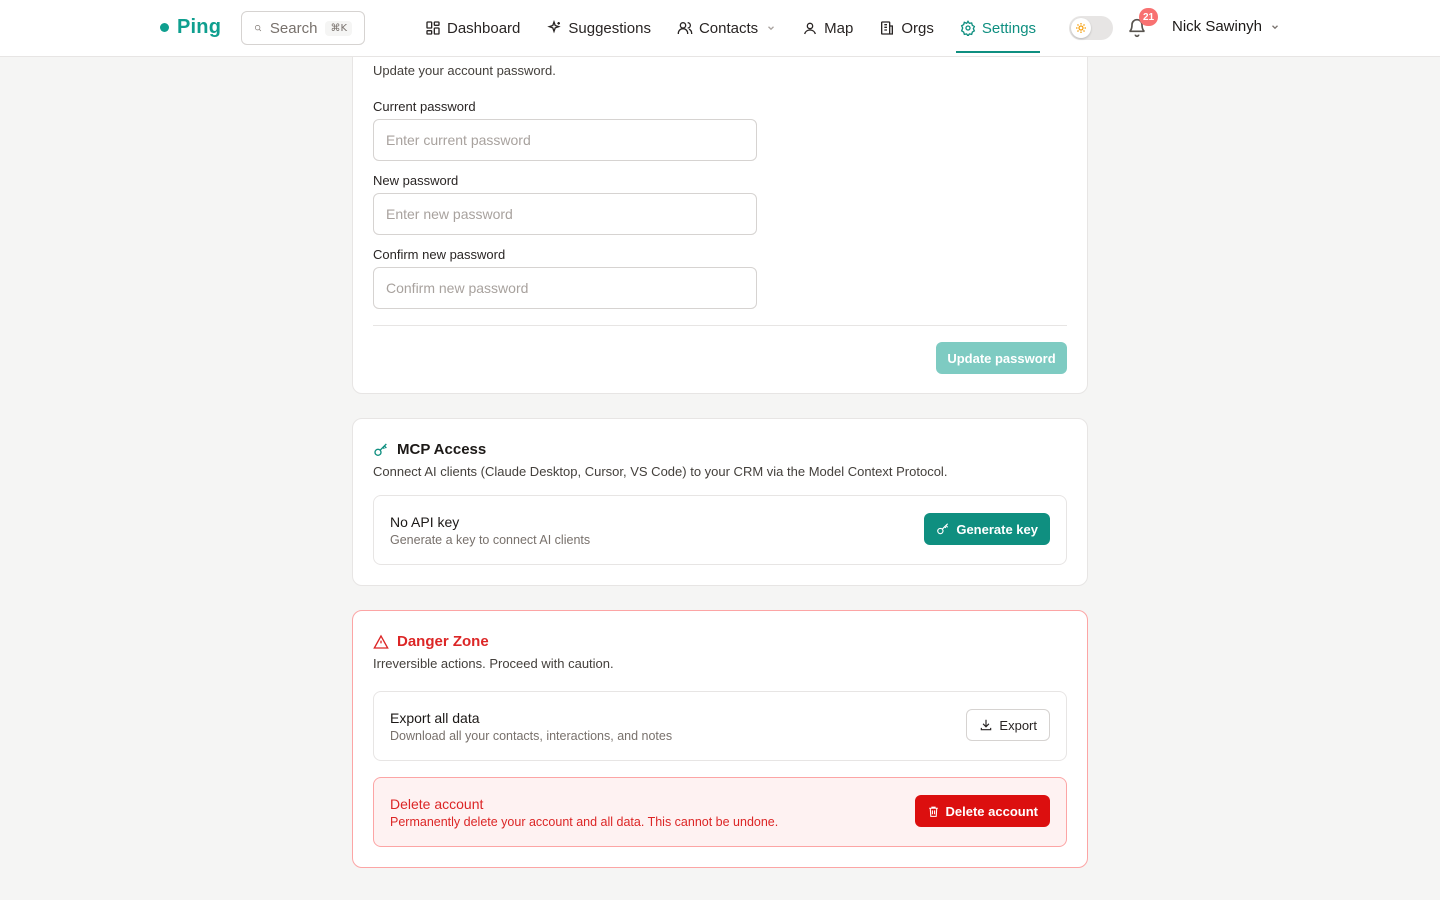 The image size is (1440, 900). Describe the element at coordinates (986, 725) in the screenshot. I see `download-icon` at that location.